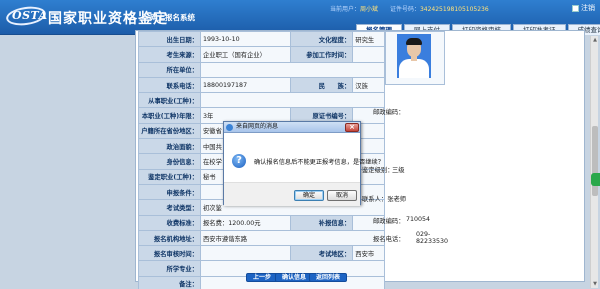  I want to click on cert-value: 342425198105105236, so click(454, 9).